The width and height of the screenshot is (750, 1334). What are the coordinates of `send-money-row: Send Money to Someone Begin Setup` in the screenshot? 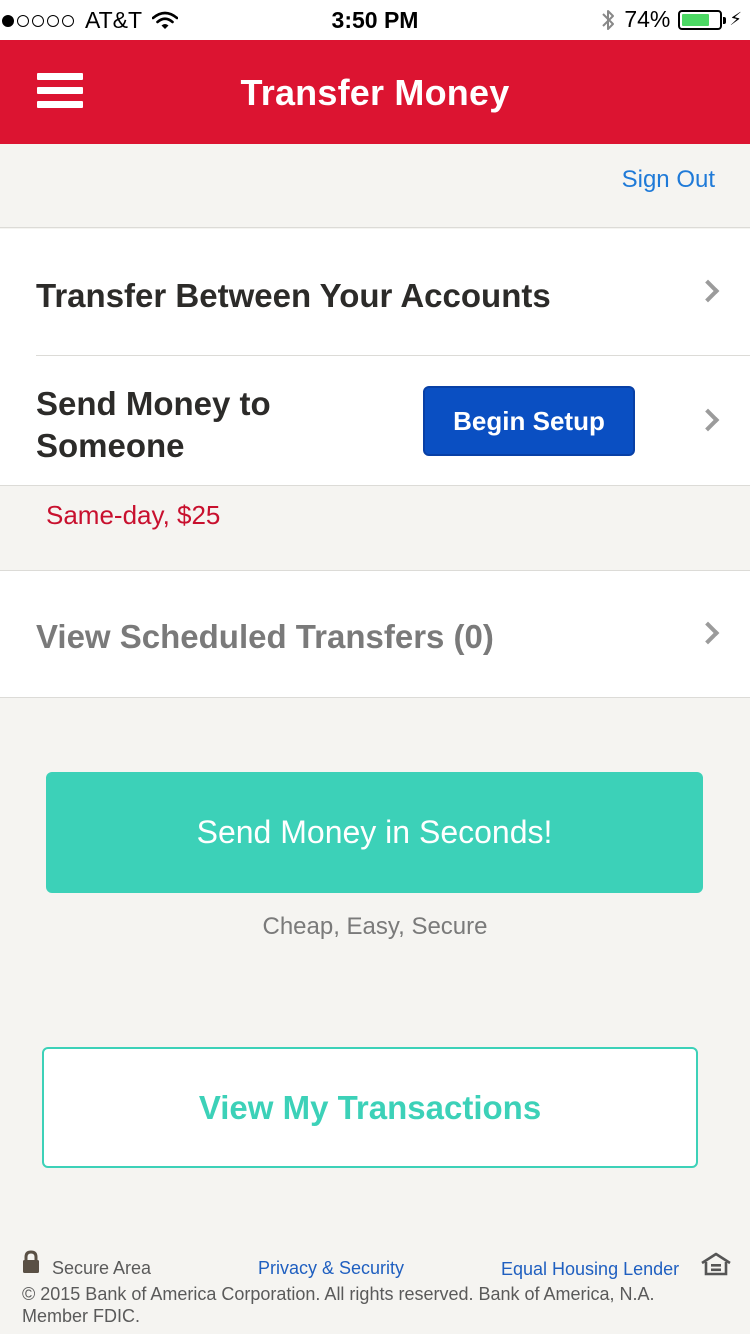 It's located at (375, 421).